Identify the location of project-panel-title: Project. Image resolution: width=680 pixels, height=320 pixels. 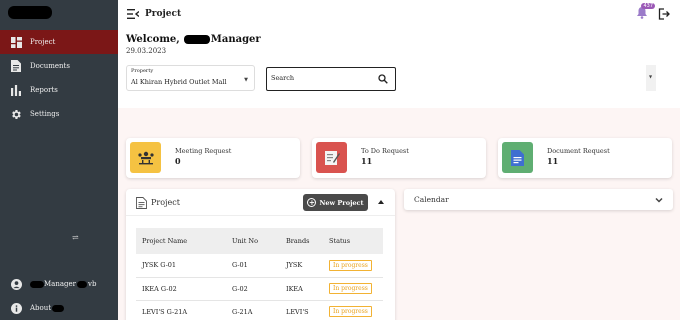
(165, 202).